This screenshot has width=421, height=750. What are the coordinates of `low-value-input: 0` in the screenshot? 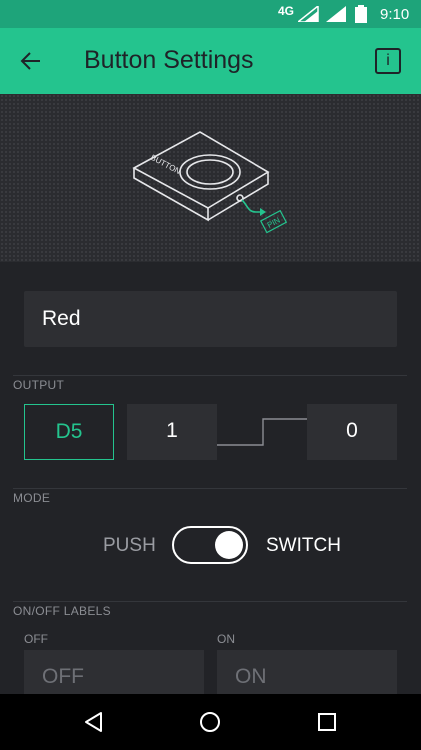 It's located at (352, 432).